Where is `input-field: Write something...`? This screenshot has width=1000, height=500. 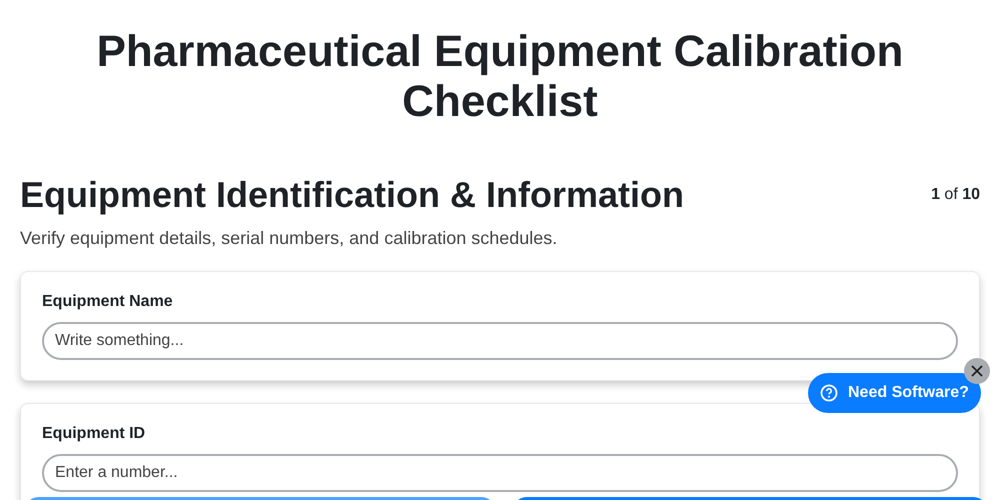 input-field: Write something... is located at coordinates (500, 341).